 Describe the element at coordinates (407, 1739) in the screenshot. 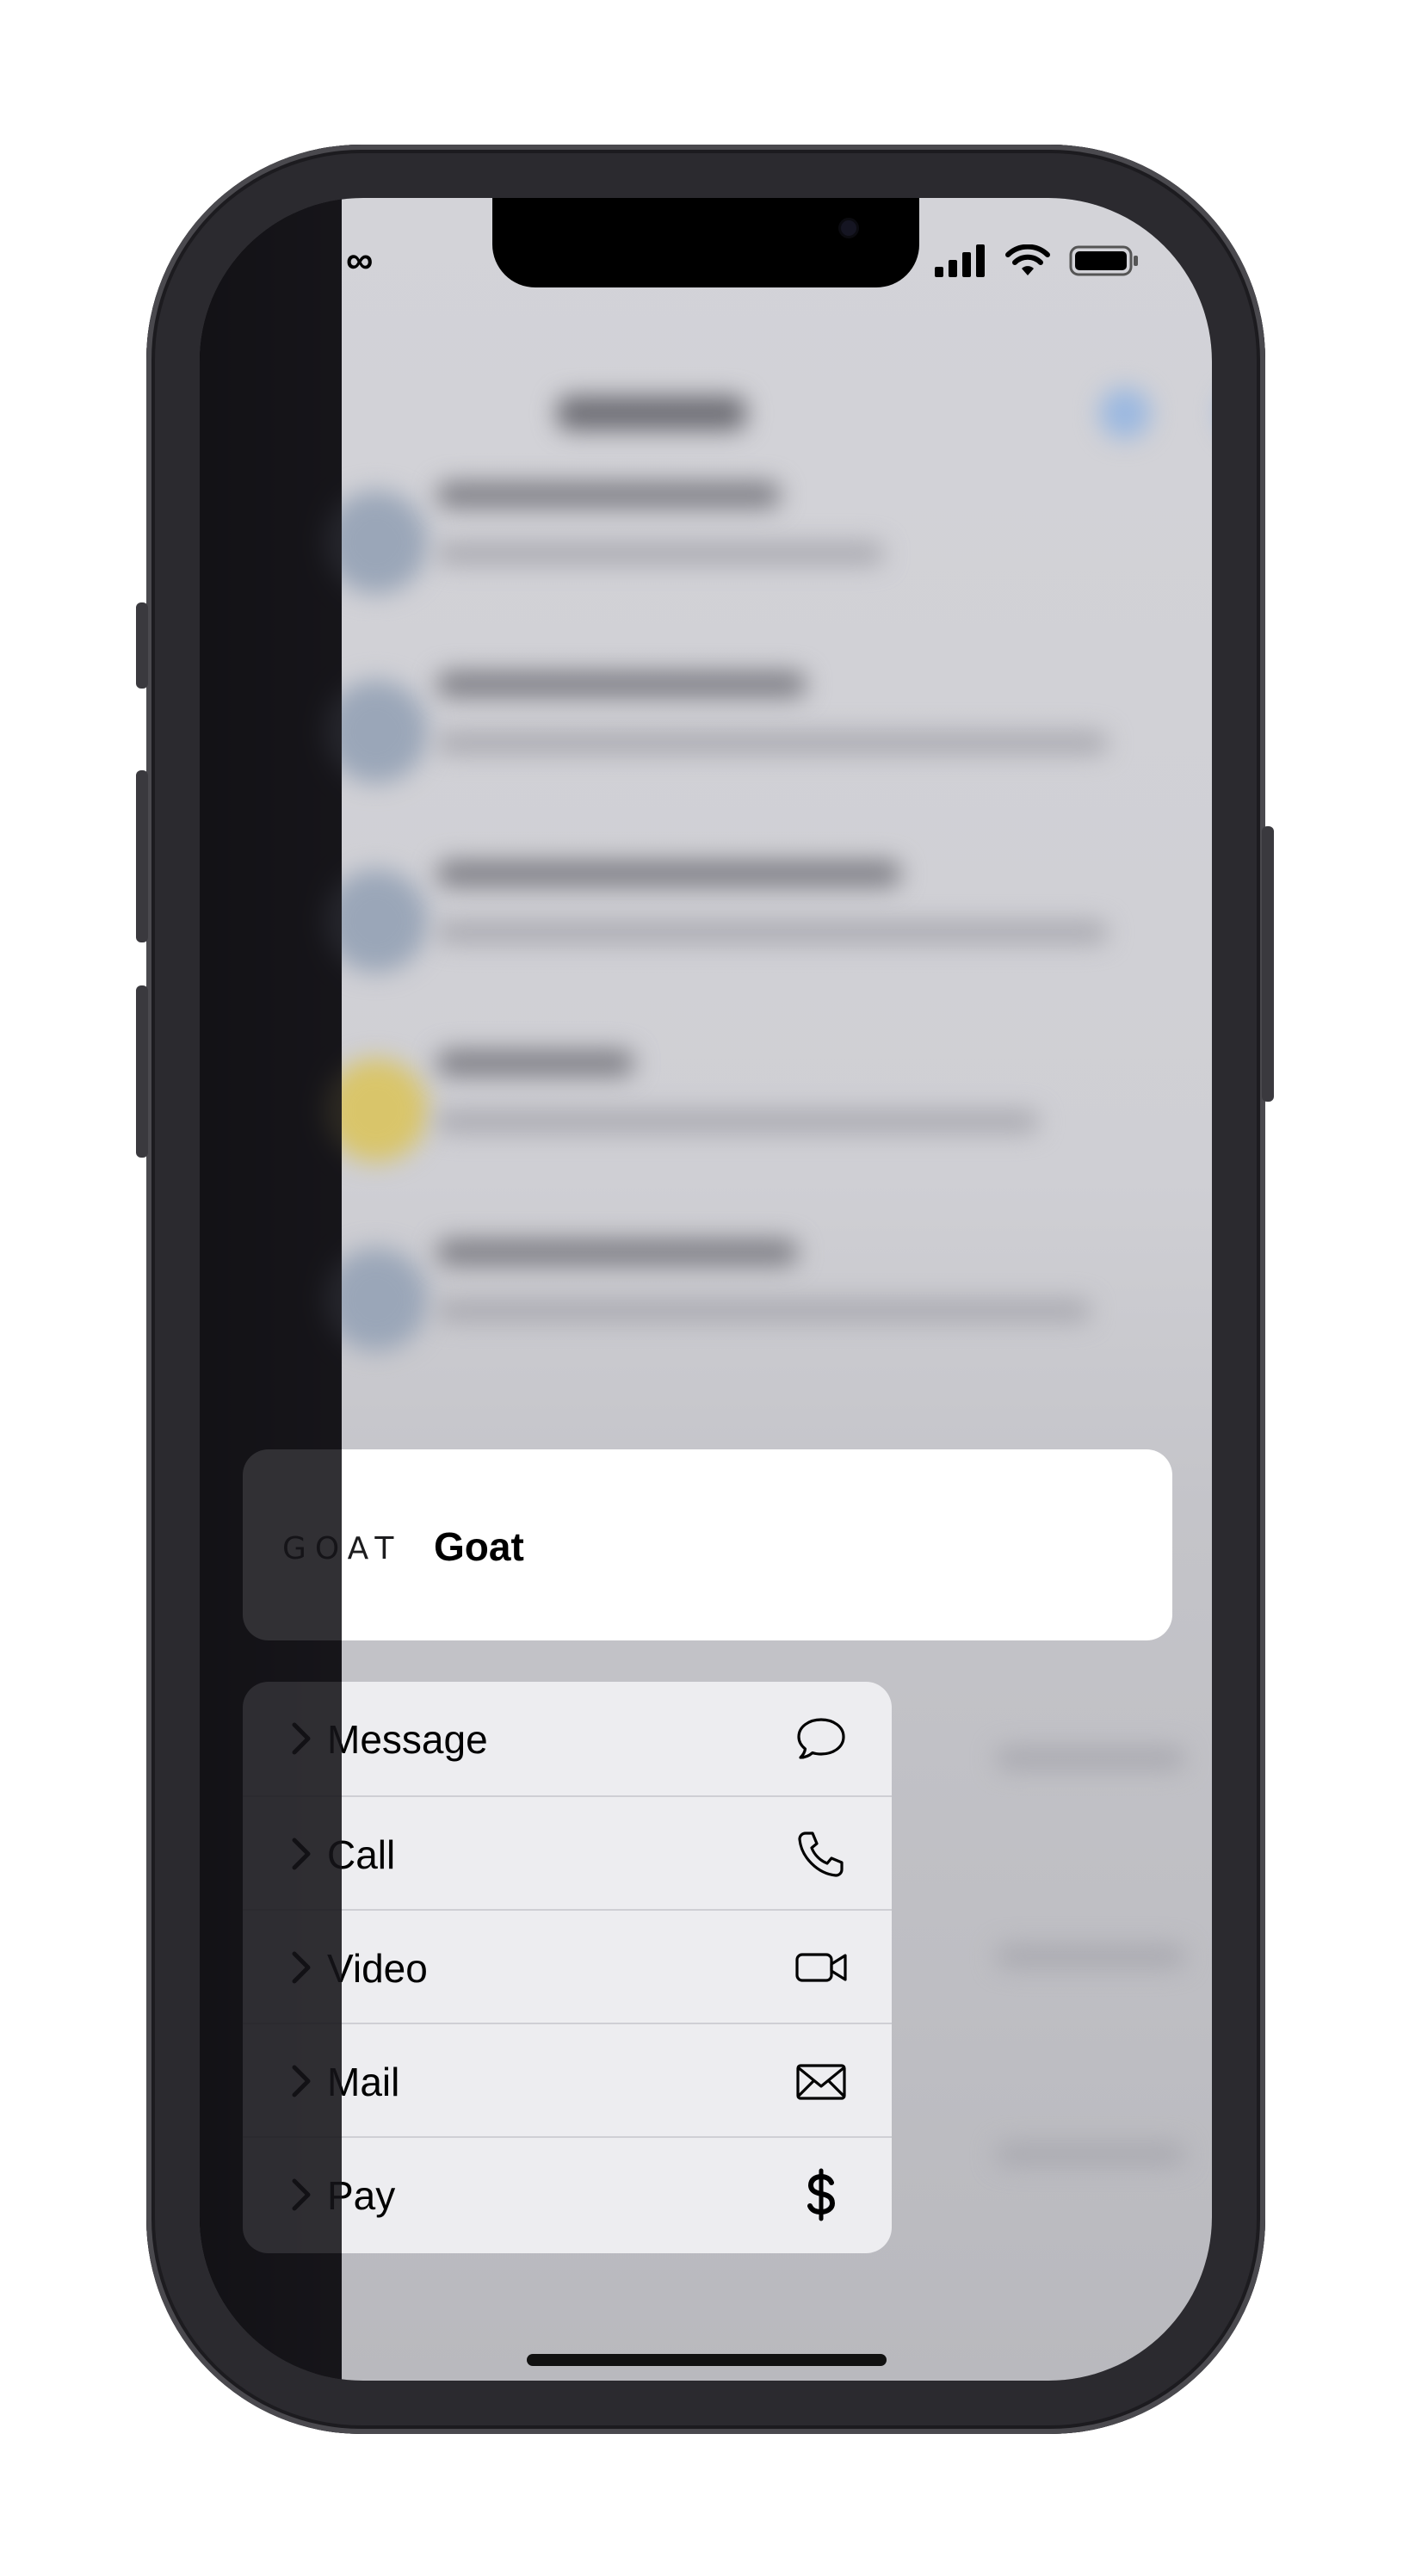

I see `menu-item-label: Message` at that location.